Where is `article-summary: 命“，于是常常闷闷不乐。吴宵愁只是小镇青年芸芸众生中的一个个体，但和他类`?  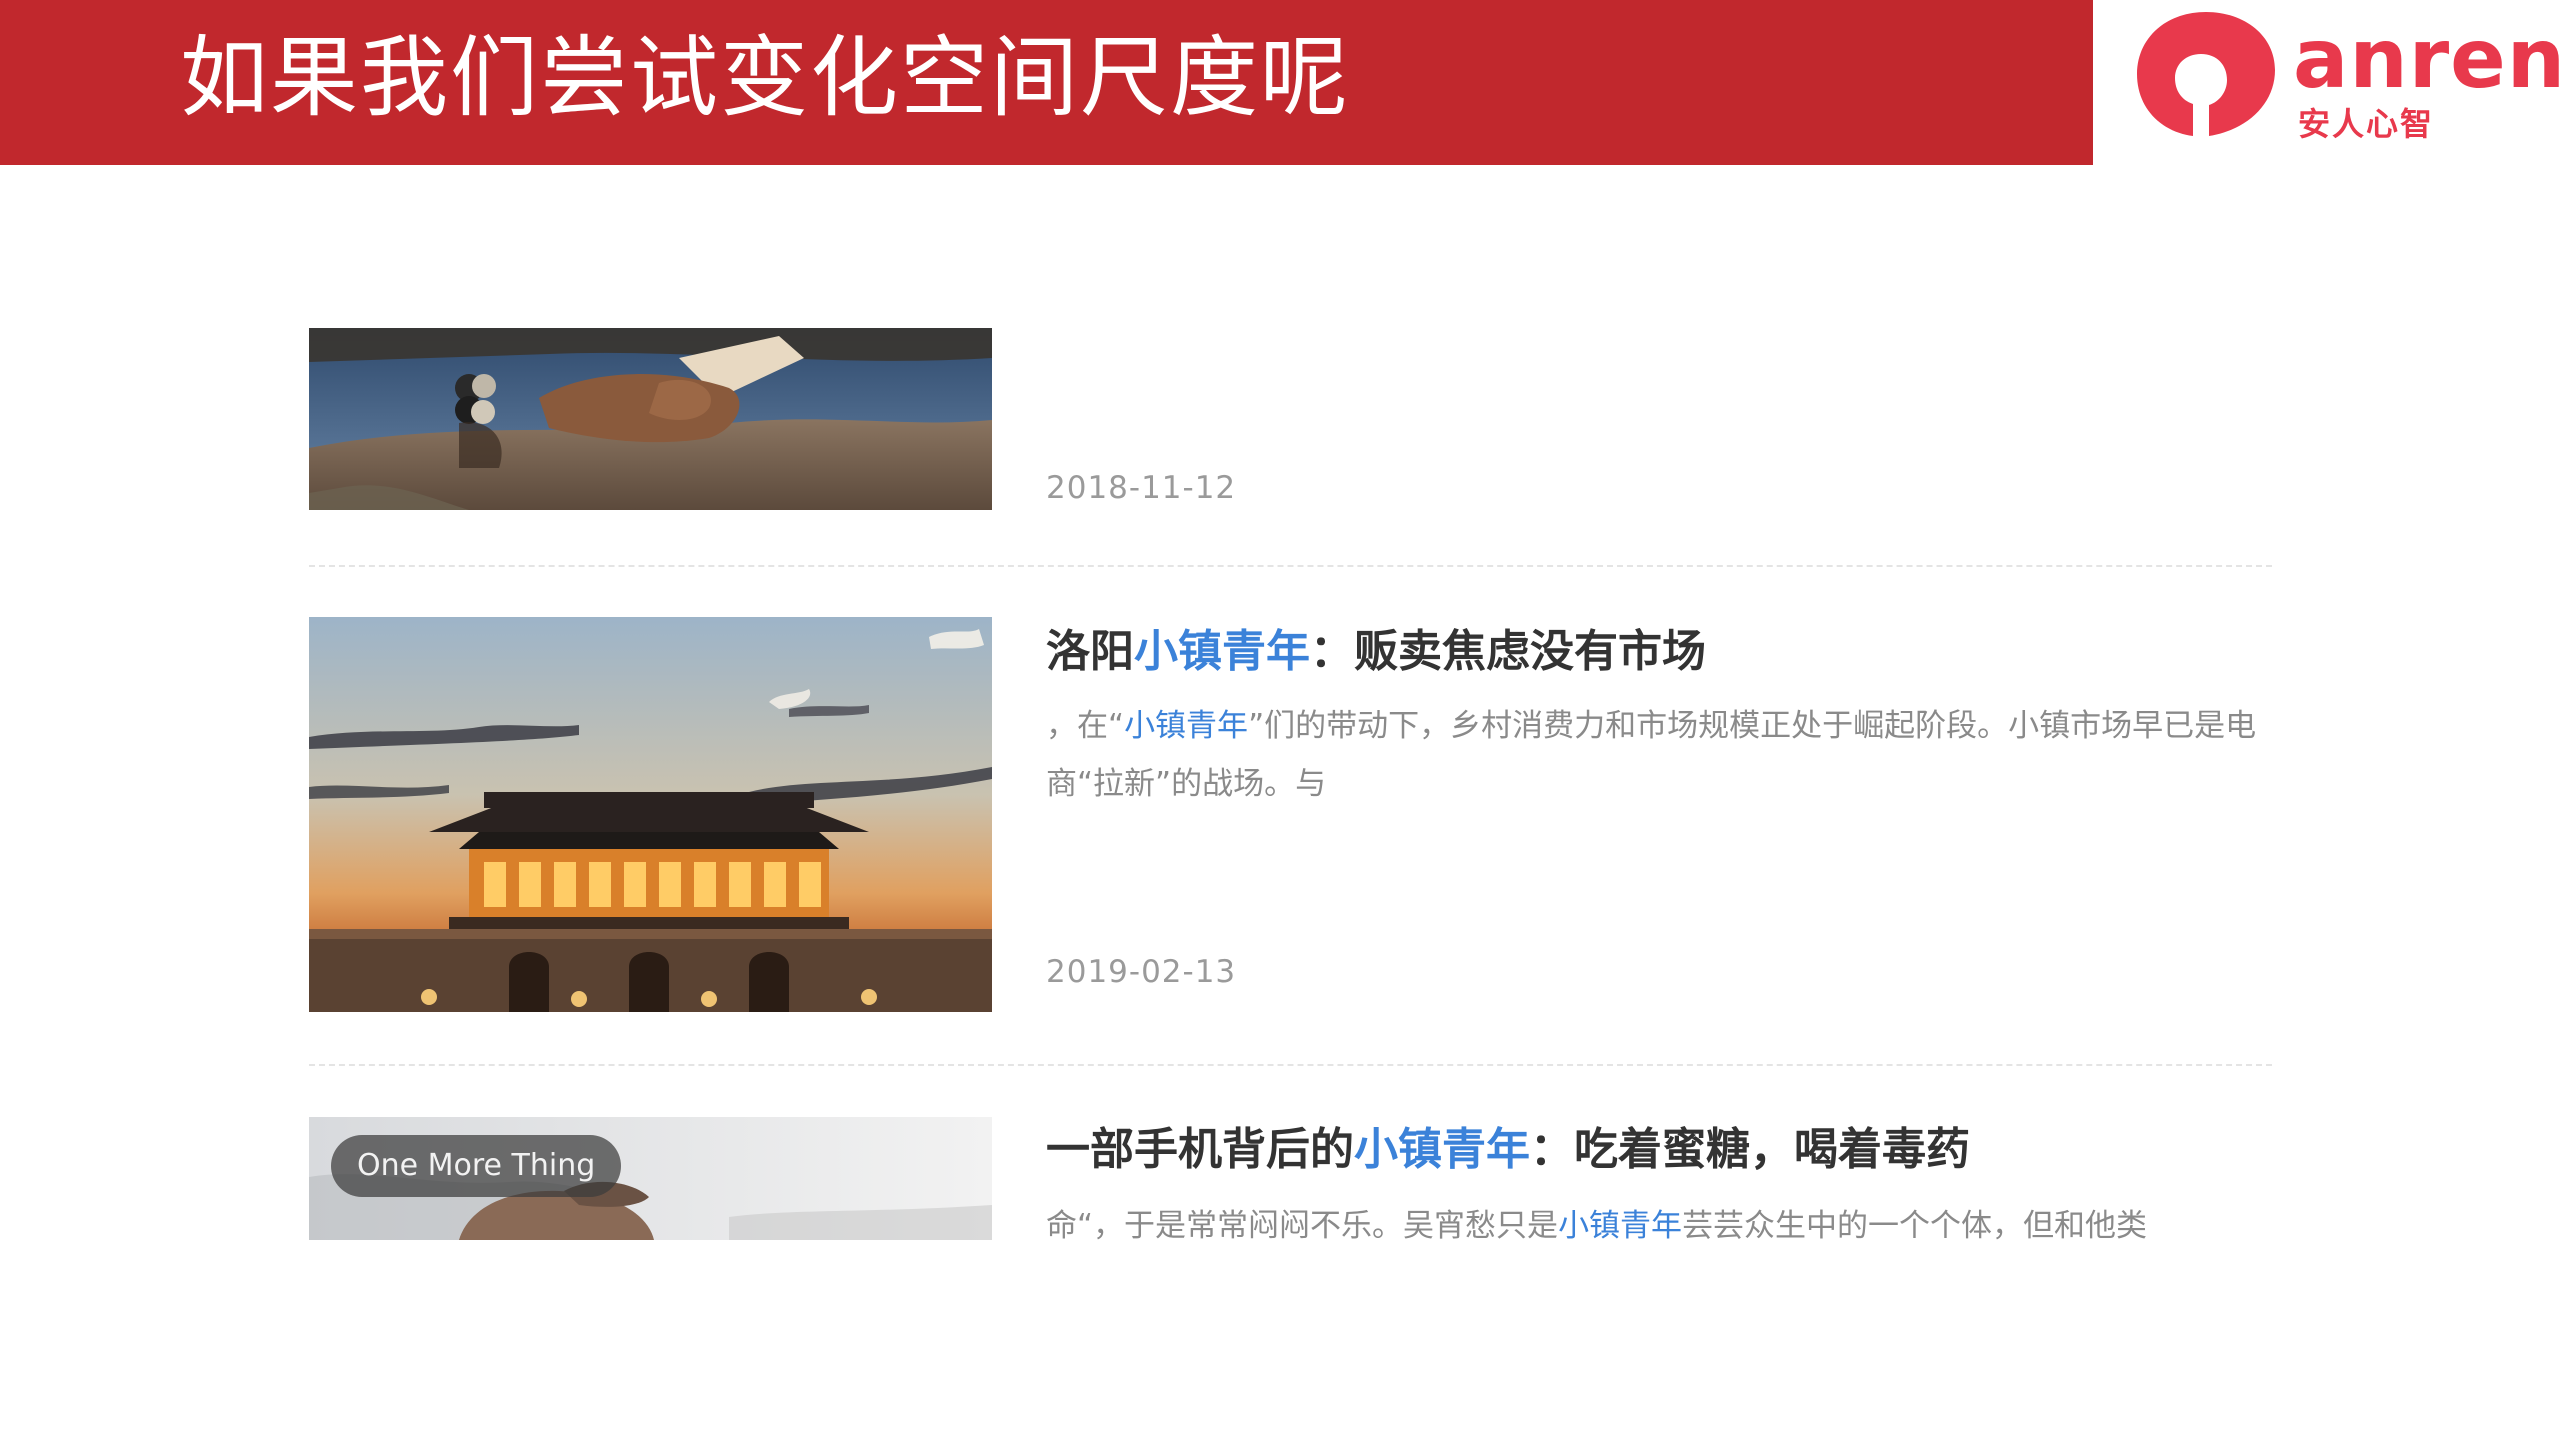 article-summary: 命“，于是常常闷闷不乐。吴宵愁只是小镇青年芸芸众生中的一个个体，但和他类 is located at coordinates (1653, 1218).